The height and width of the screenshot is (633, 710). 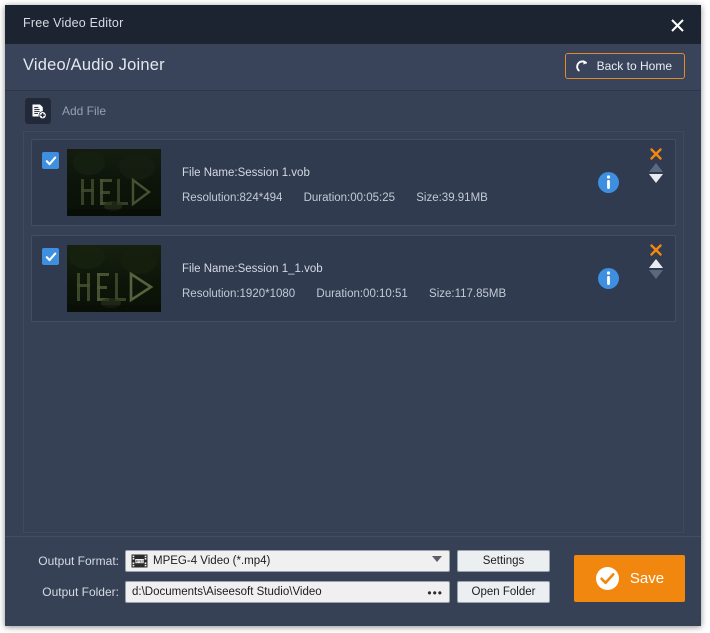 What do you see at coordinates (252, 269) in the screenshot?
I see `file-name: File Name:Session 1_1.vob` at bounding box center [252, 269].